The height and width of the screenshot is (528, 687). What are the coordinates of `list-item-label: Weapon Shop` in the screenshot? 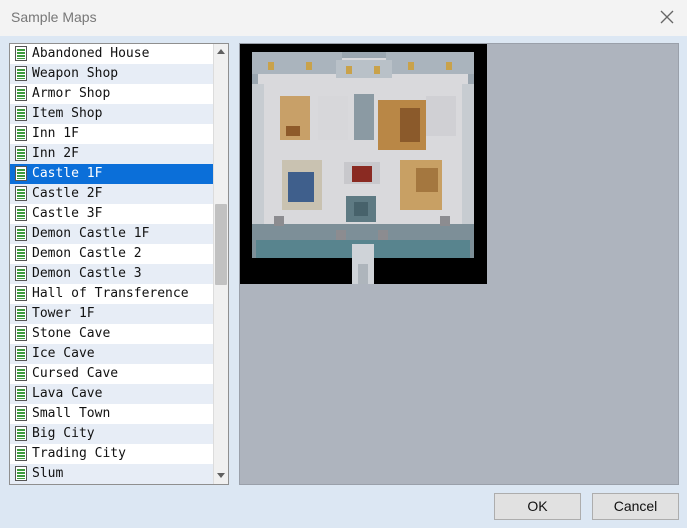 It's located at (75, 73).